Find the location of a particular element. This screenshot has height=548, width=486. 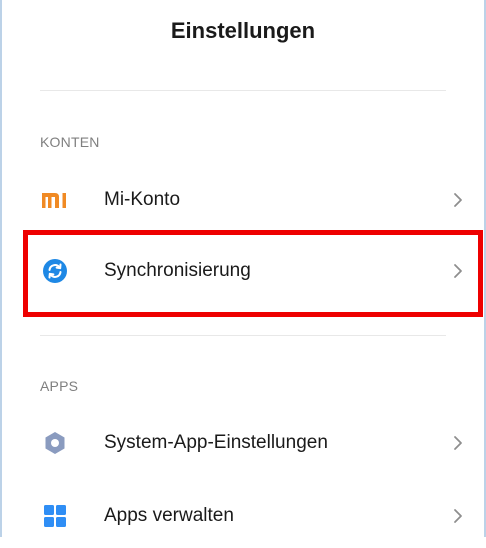

sync-icon is located at coordinates (55, 271).